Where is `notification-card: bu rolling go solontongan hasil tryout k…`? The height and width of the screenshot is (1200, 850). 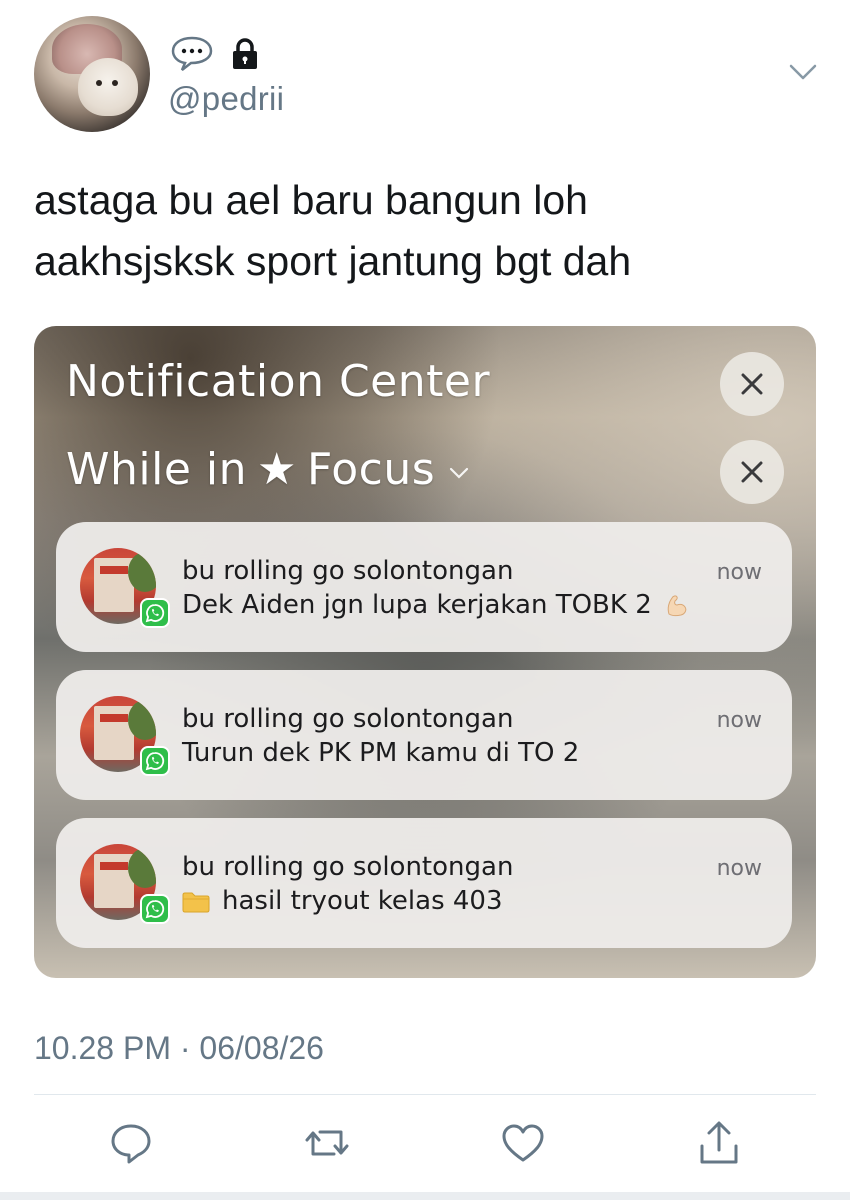
notification-card: bu rolling go solontongan hasil tryout k… is located at coordinates (424, 883).